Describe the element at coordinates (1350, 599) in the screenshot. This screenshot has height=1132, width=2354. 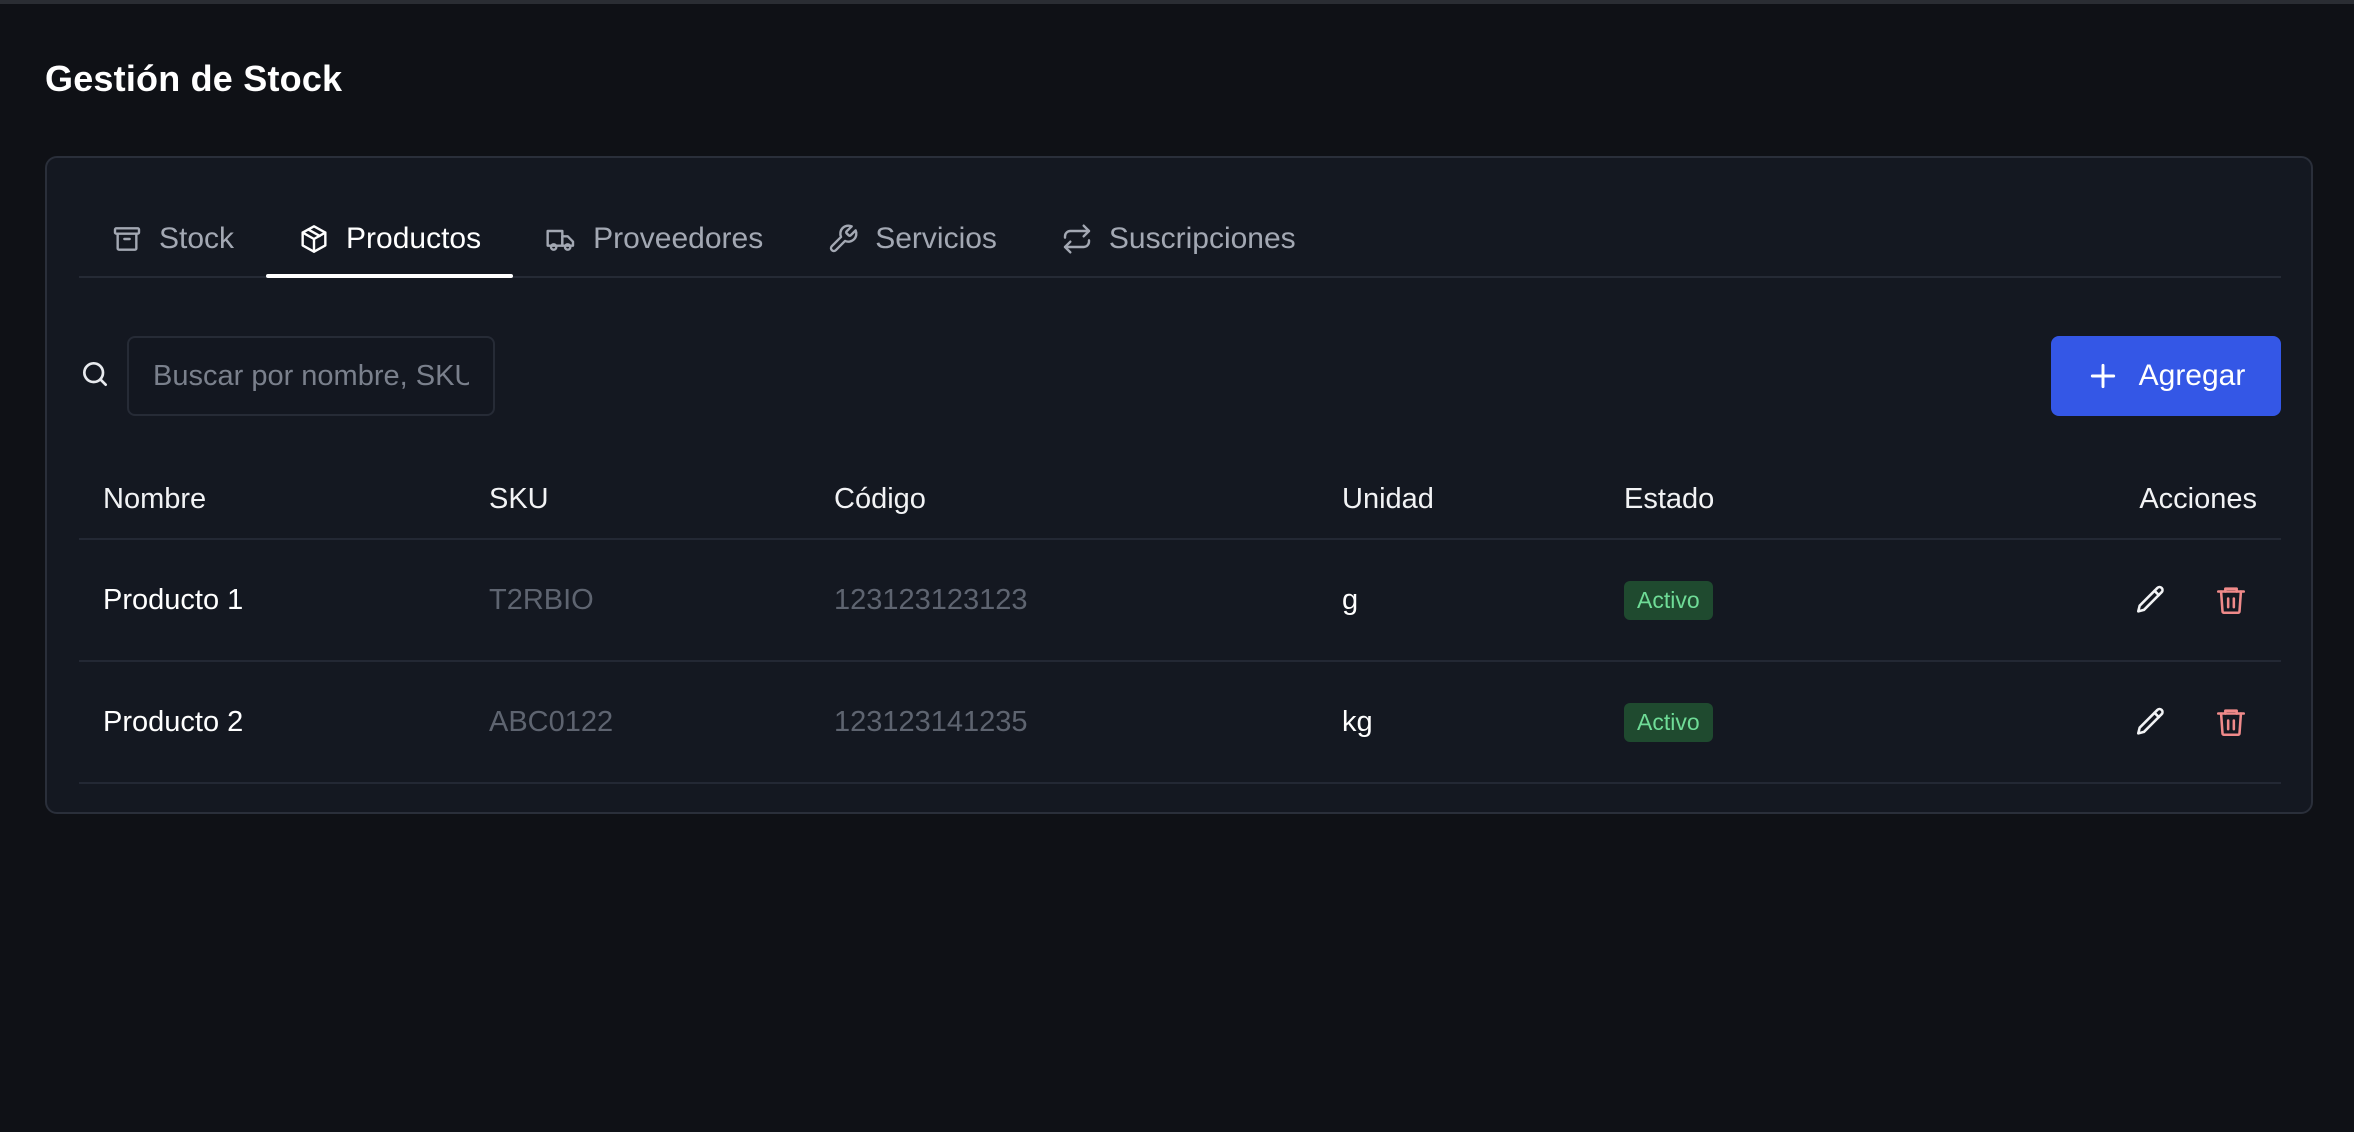
I see `cell-unidad: g` at that location.